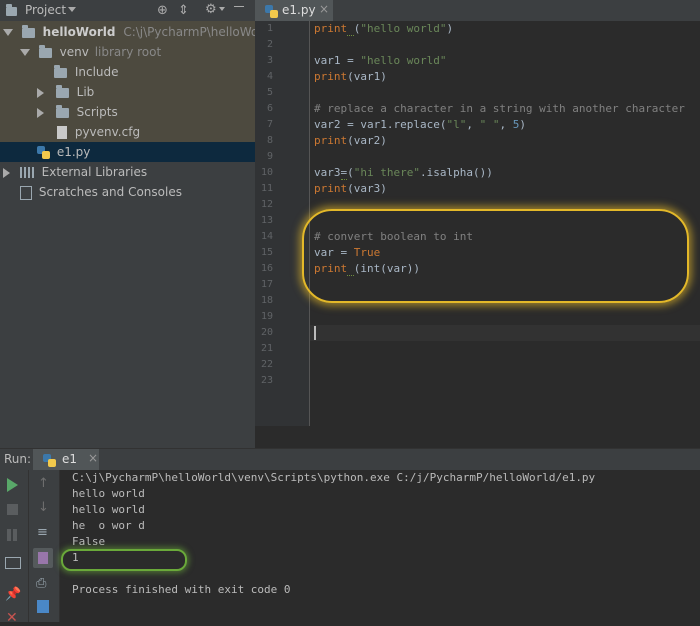  What do you see at coordinates (199, 32) in the screenshot?
I see `tree-item-path: C:\j\PycharmP\helloWorld` at bounding box center [199, 32].